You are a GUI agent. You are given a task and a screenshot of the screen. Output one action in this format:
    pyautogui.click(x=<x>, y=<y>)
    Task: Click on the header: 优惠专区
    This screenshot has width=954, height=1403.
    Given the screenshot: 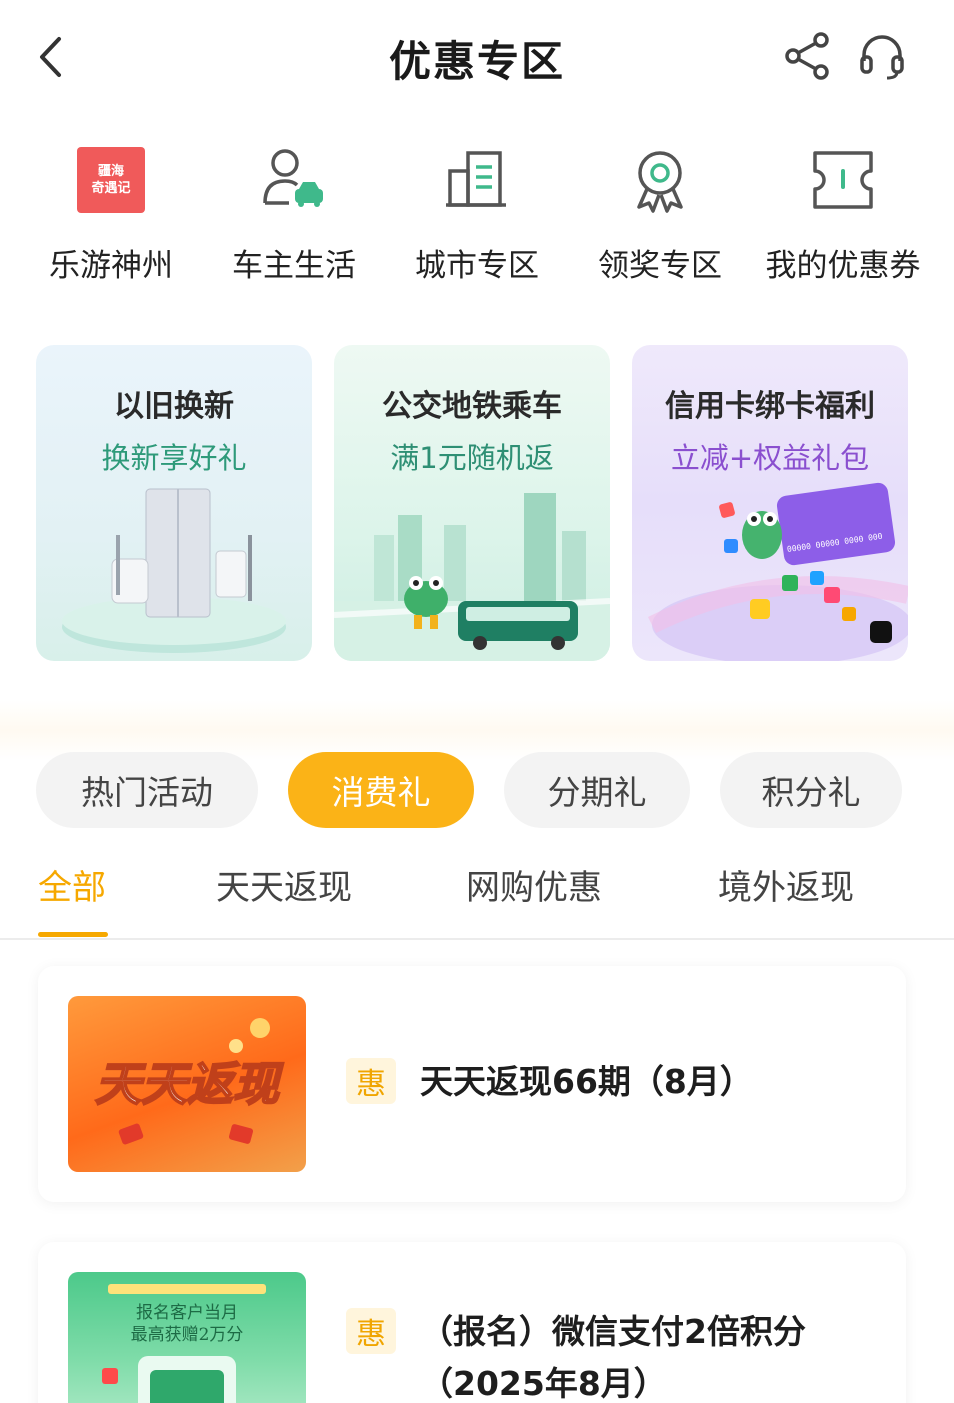 What is the action you would take?
    pyautogui.click(x=477, y=56)
    